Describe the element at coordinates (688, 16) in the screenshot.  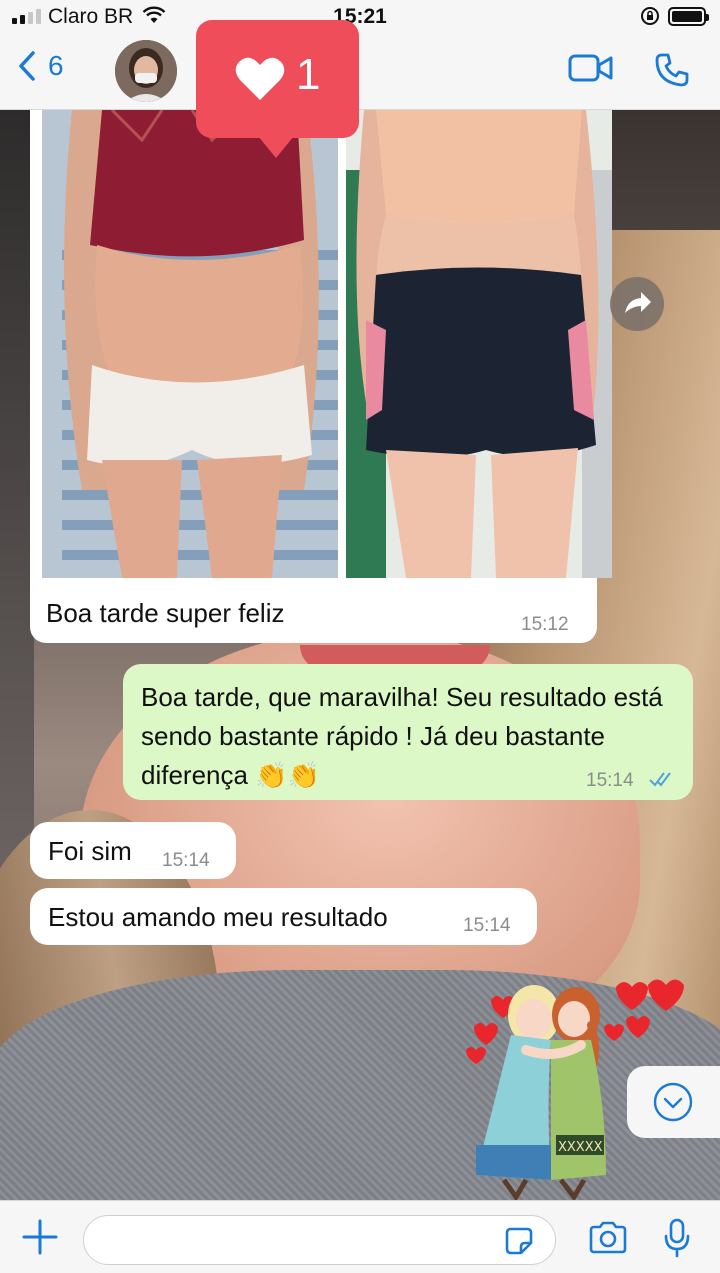
I see `battery-icon` at that location.